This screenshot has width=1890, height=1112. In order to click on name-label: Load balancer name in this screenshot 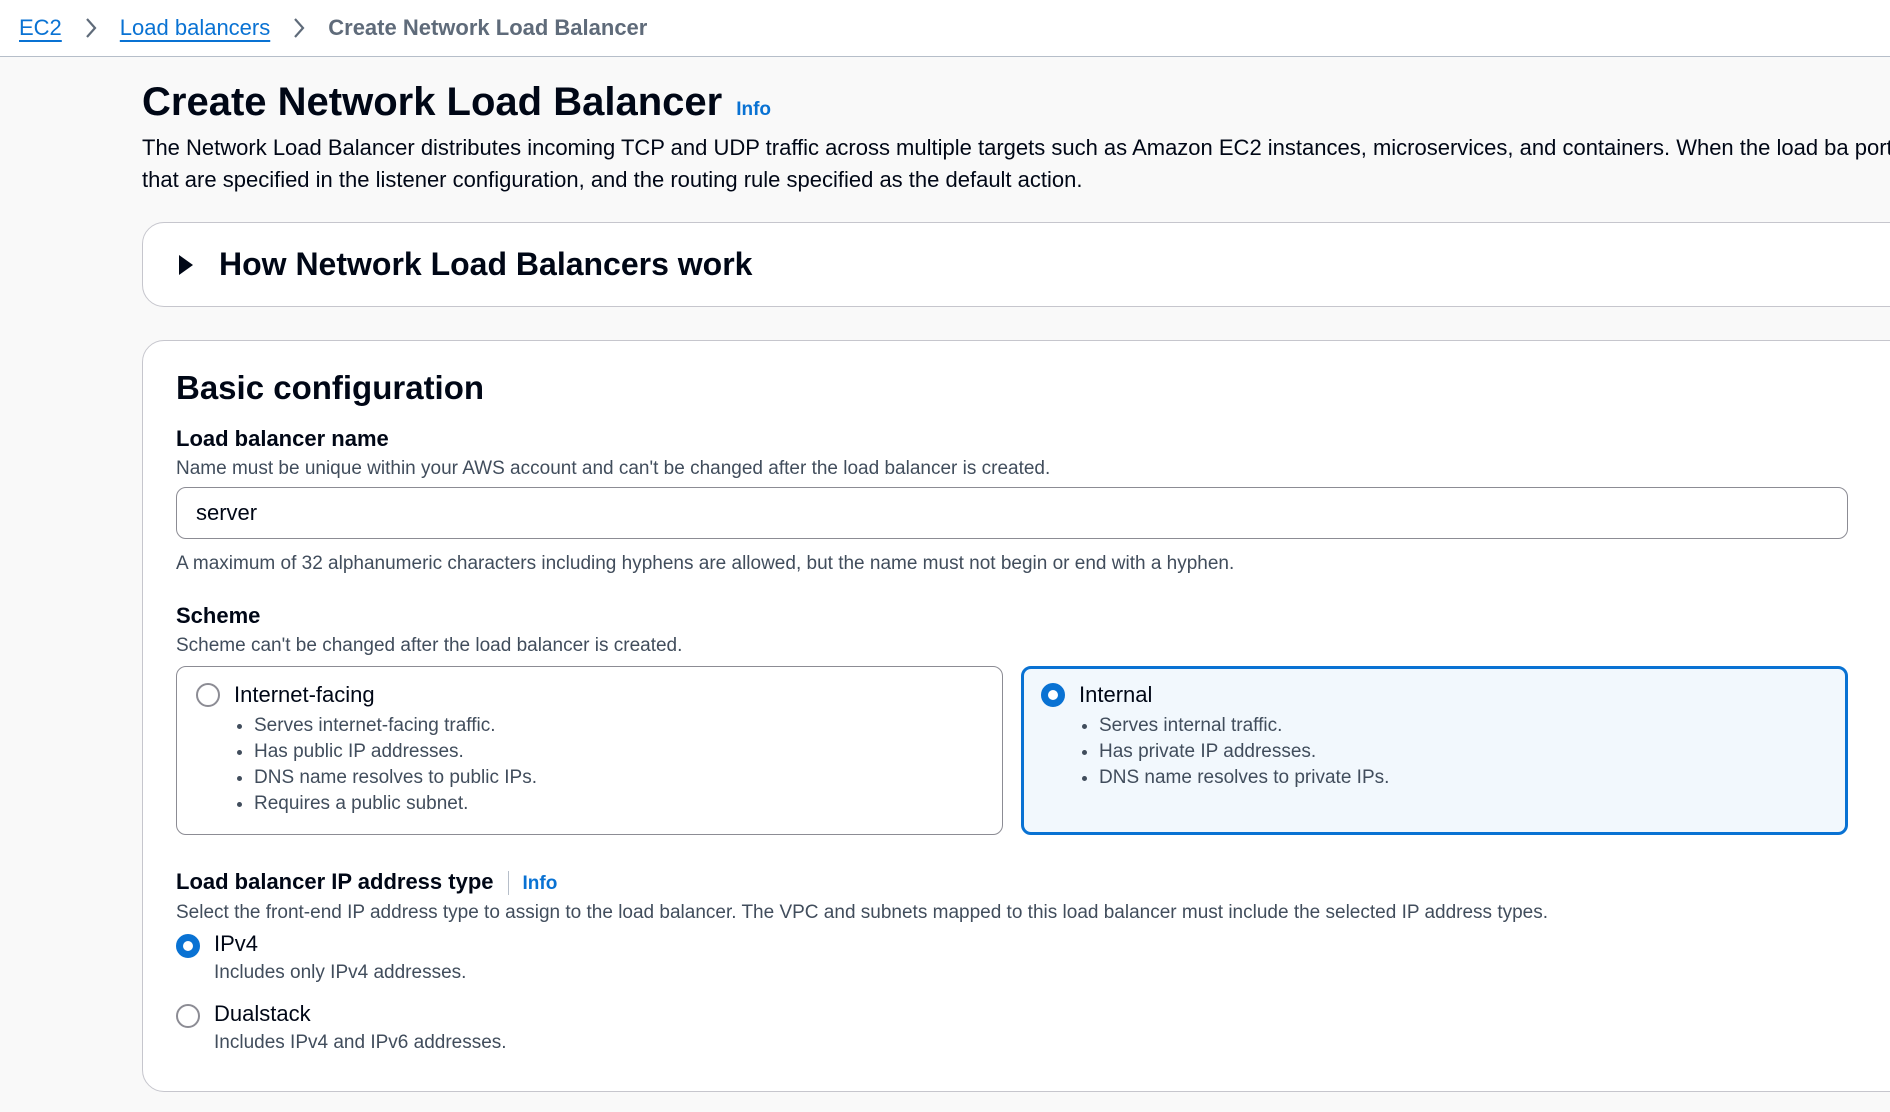, I will do `click(282, 438)`.